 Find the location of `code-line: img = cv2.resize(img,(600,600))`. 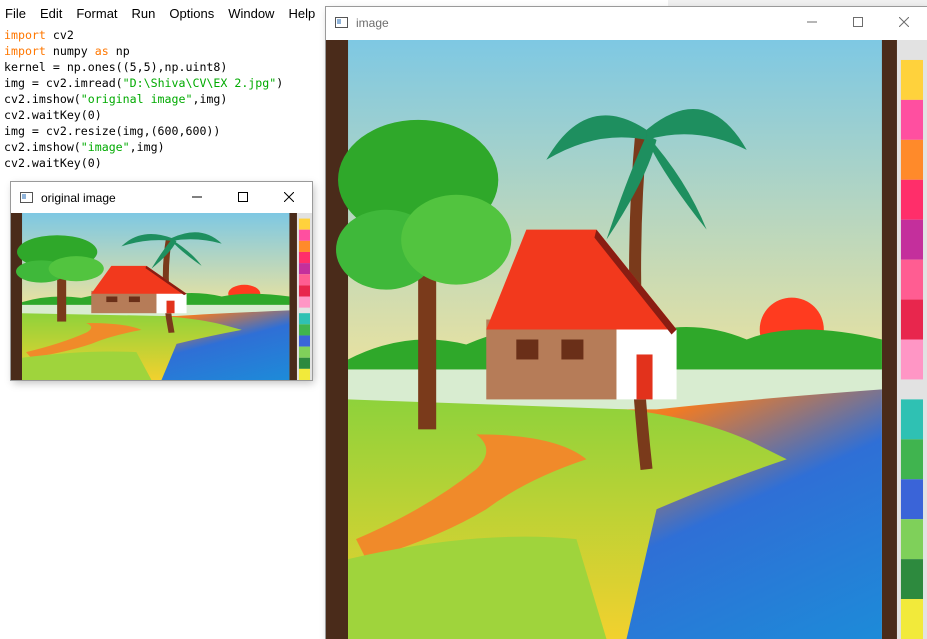

code-line: img = cv2.resize(img,(600,600)) is located at coordinates (143, 131).